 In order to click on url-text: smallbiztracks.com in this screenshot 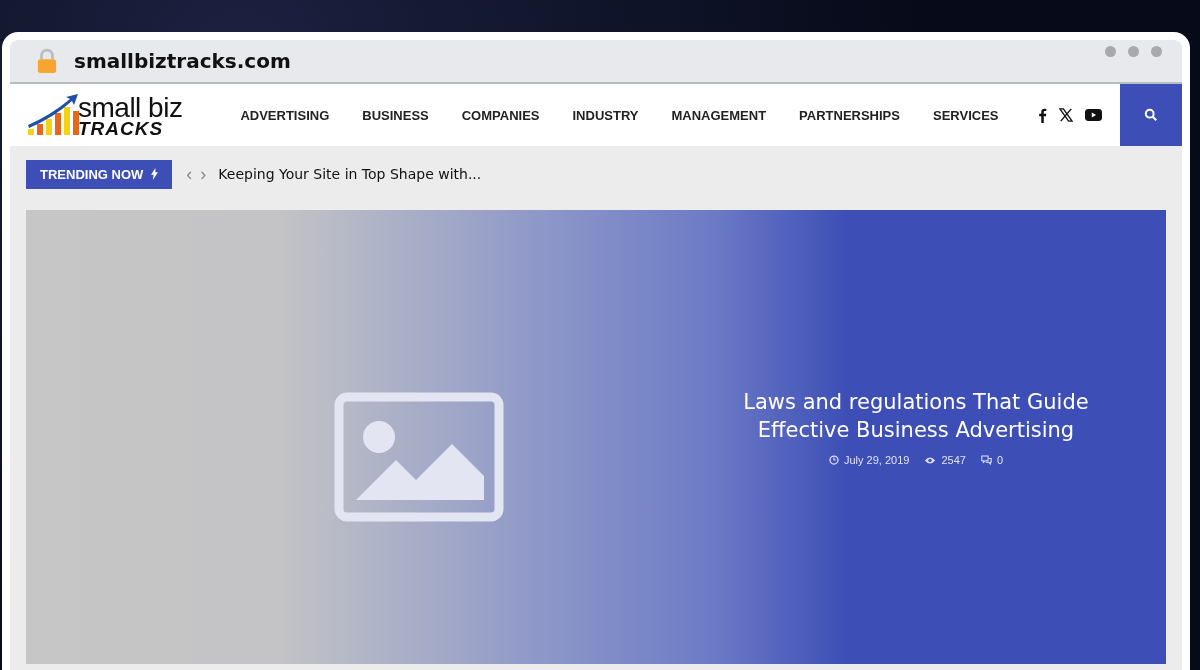, I will do `click(182, 61)`.